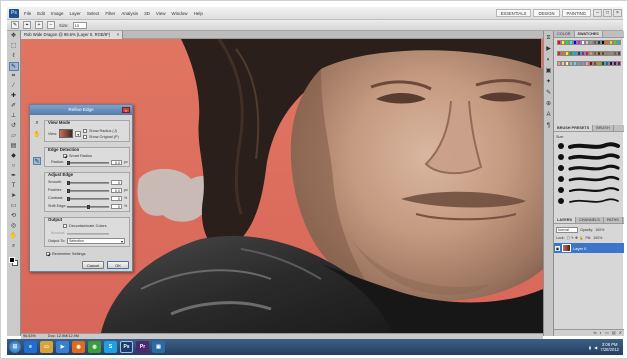 The width and height of the screenshot is (628, 359). I want to click on smooth-slider, so click(88, 183).